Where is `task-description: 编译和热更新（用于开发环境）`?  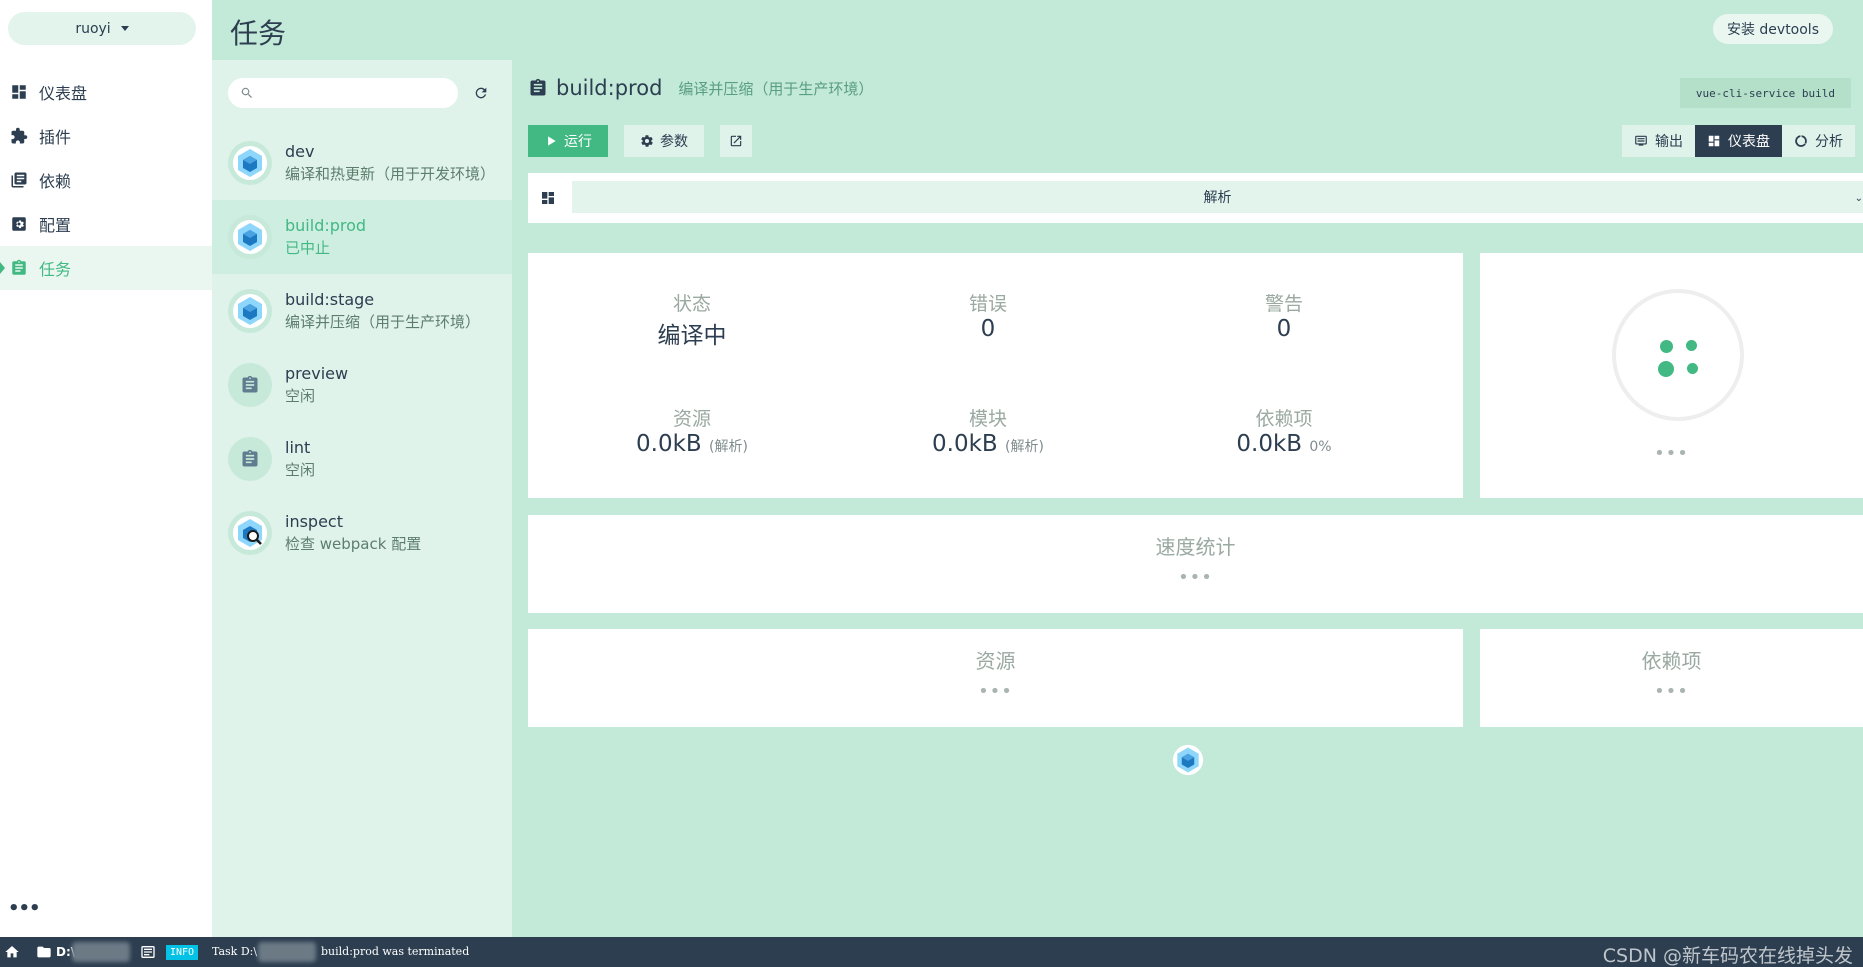
task-description: 编译和热更新（用于开发环境） is located at coordinates (390, 174).